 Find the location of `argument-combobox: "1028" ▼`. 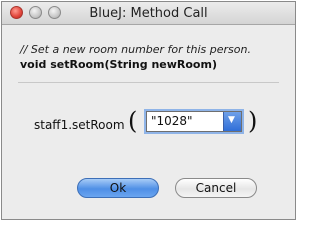

argument-combobox: "1028" ▼ is located at coordinates (194, 121).